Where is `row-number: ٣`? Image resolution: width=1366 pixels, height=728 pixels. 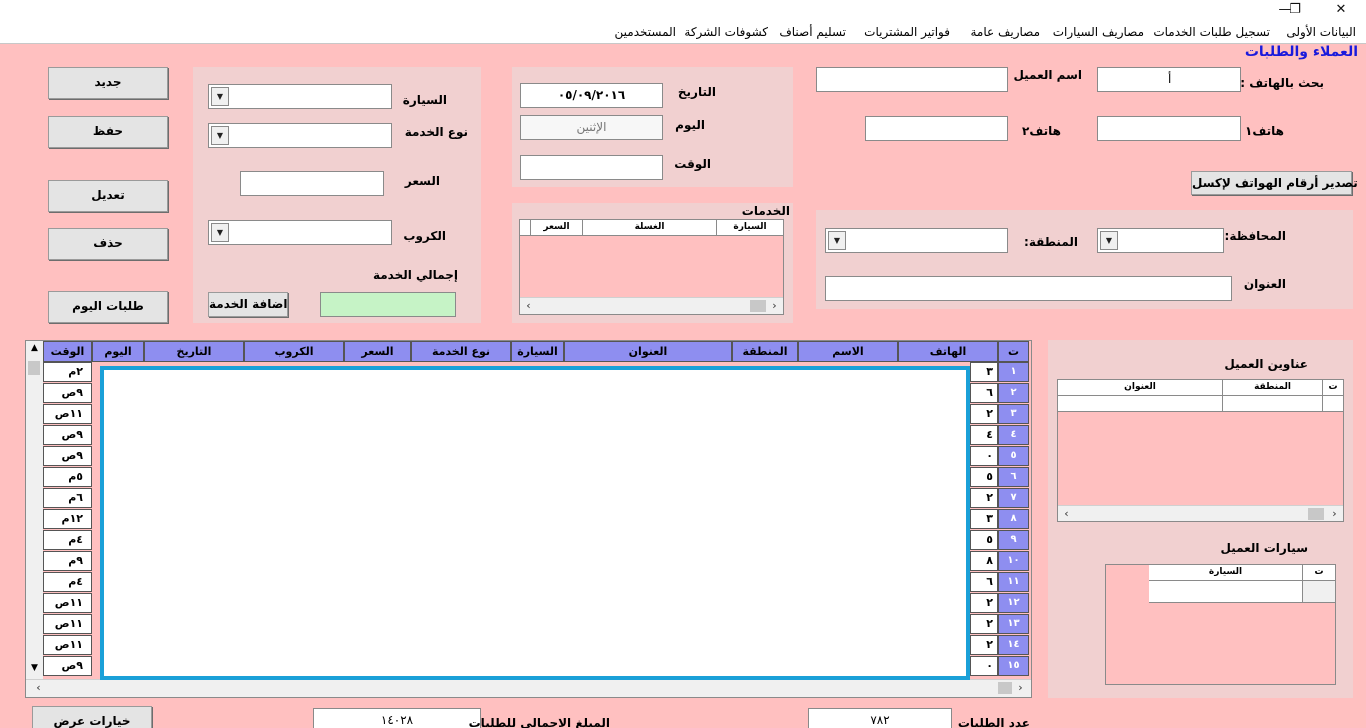 row-number: ٣ is located at coordinates (1013, 414).